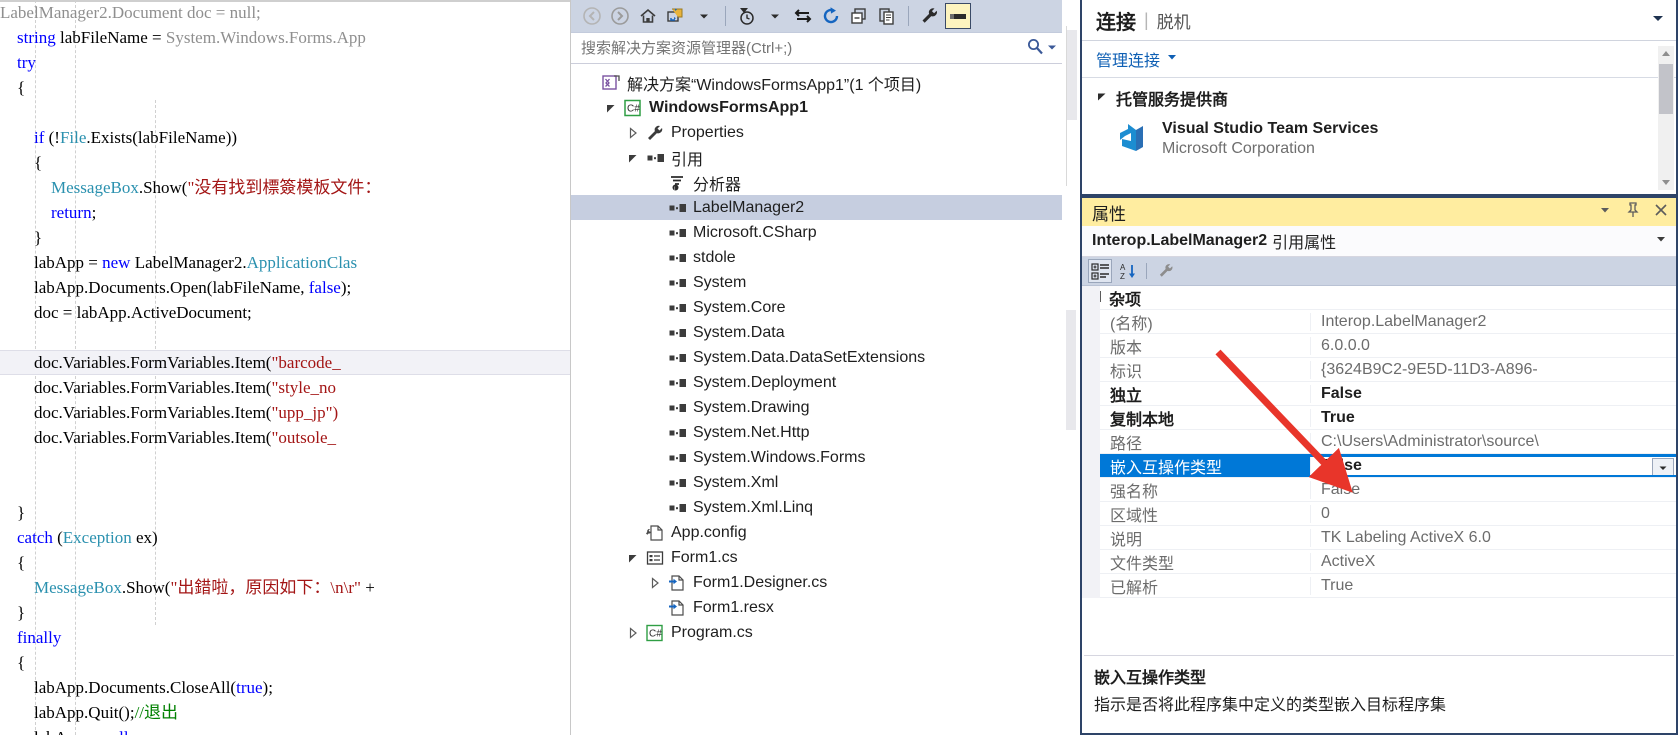  I want to click on alphabetical-sort-icon: A Z, so click(1127, 271).